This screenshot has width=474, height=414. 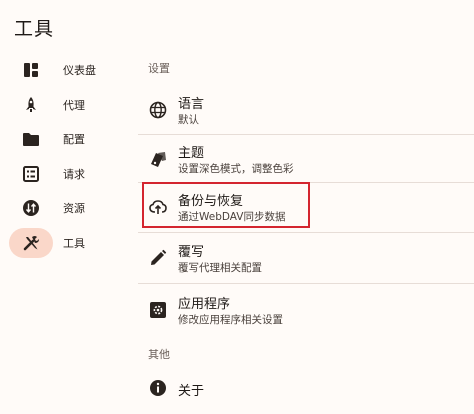 What do you see at coordinates (74, 105) in the screenshot?
I see `sidebar-item-label: 代理` at bounding box center [74, 105].